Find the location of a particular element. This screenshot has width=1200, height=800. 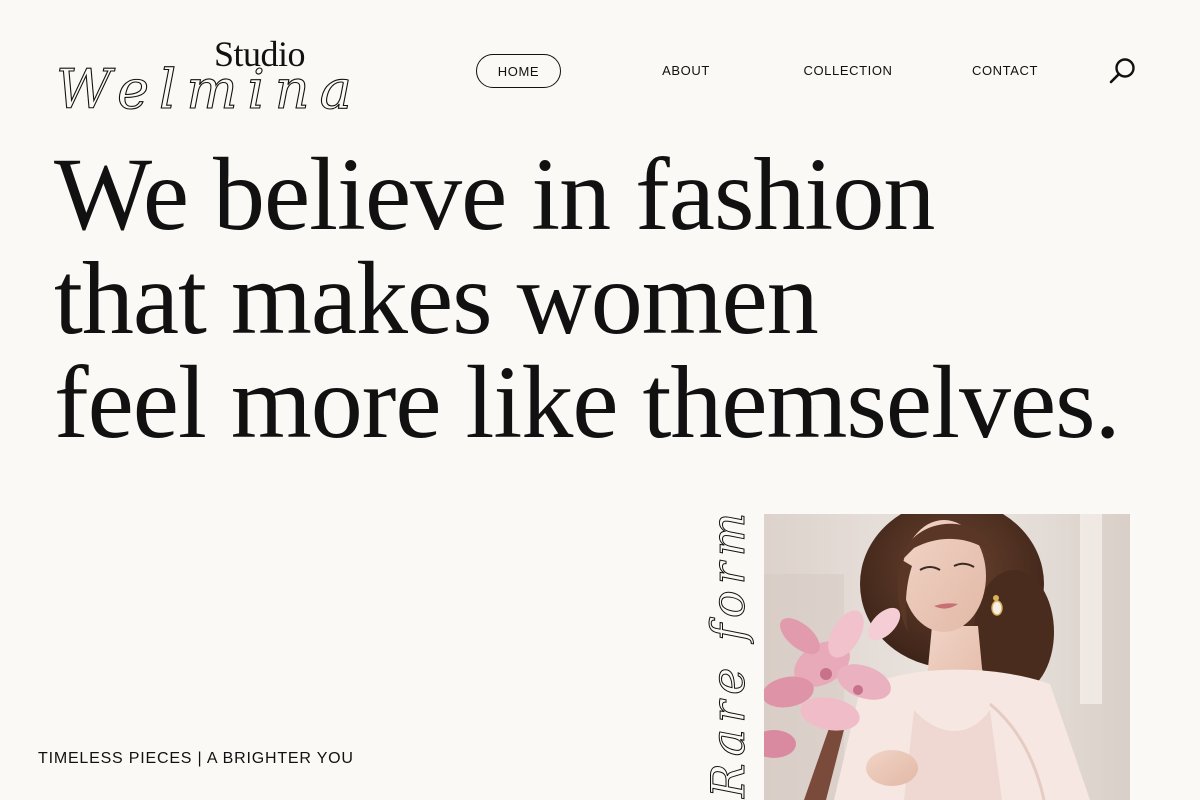

logo-script-text: Welmina is located at coordinates (209, 89).